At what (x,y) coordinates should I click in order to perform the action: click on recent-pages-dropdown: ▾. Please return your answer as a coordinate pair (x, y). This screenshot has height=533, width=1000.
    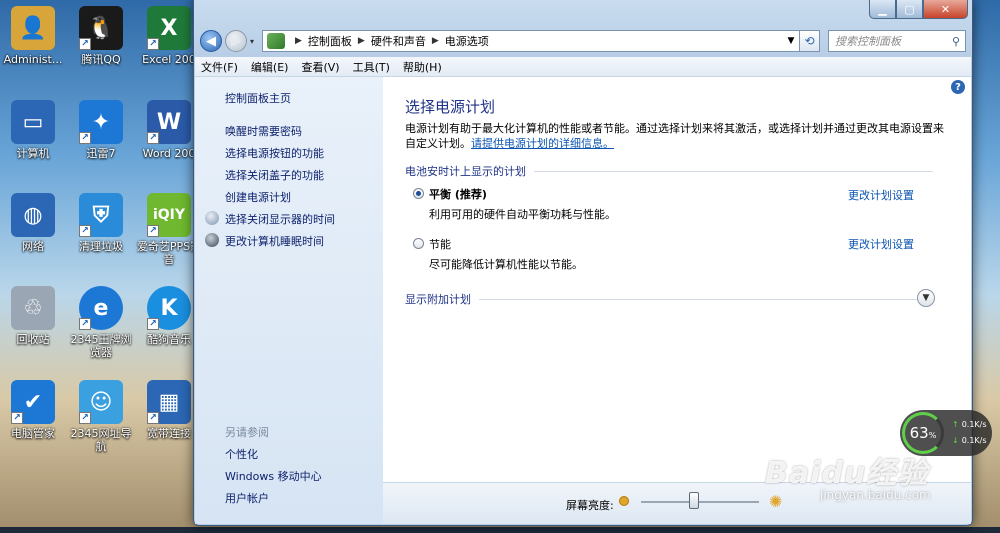
    Looking at the image, I should click on (254, 41).